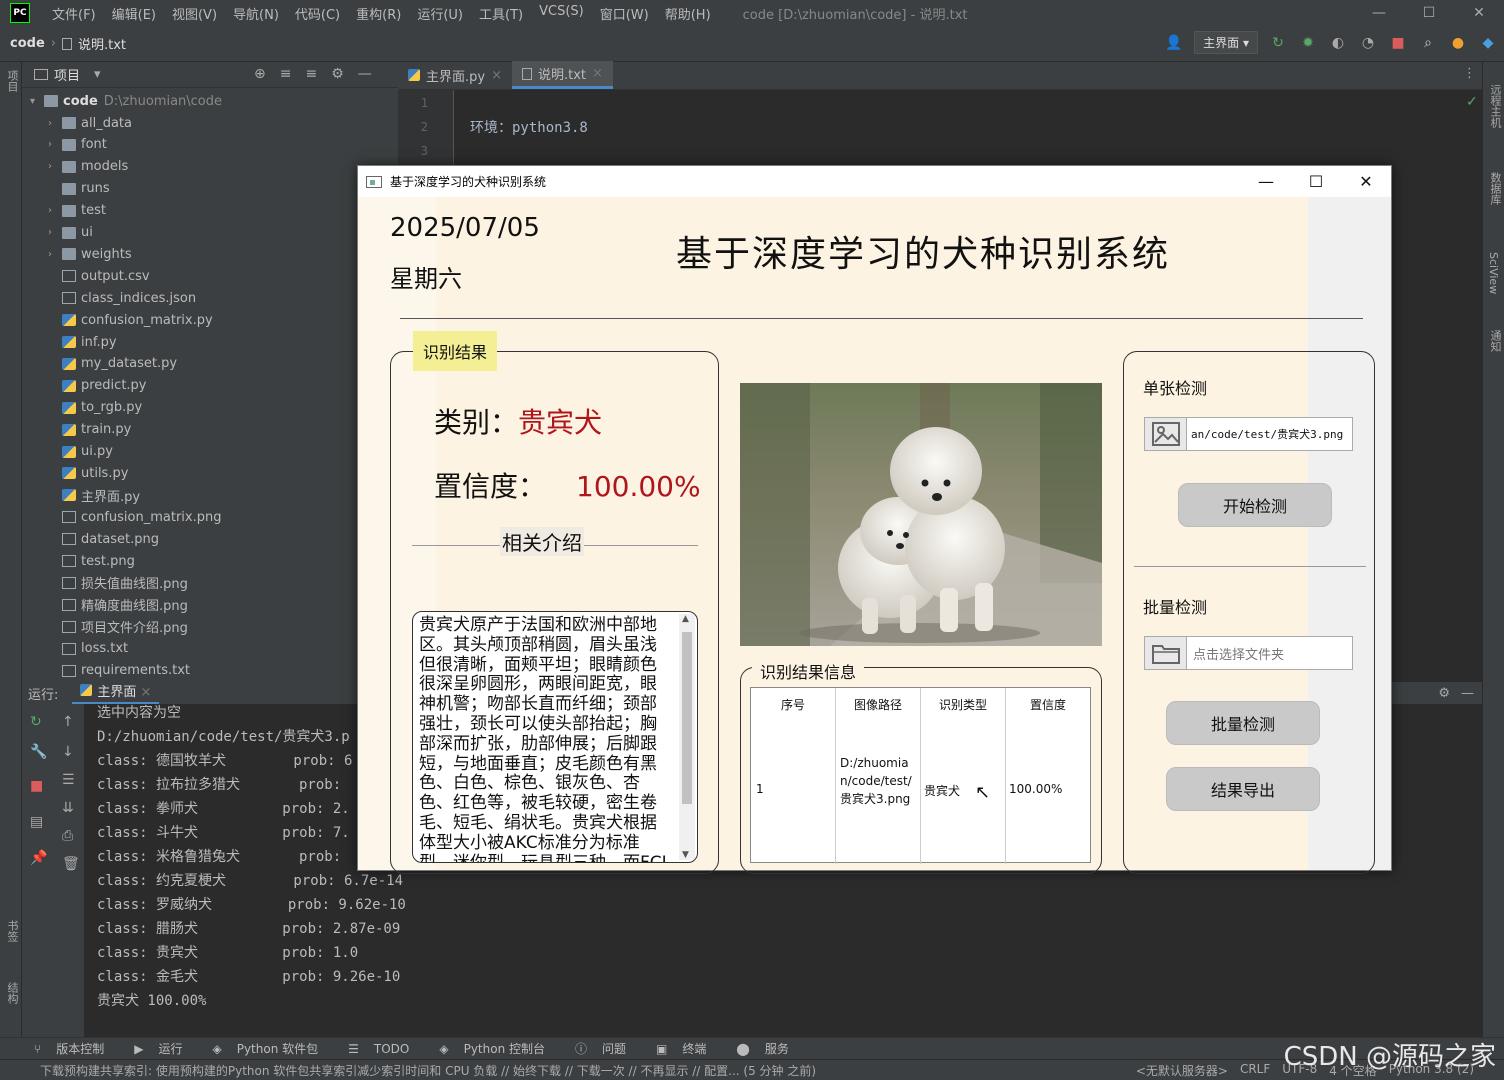 The width and height of the screenshot is (1504, 1080). What do you see at coordinates (103, 539) in the screenshot?
I see `tree-file: dataset.png` at bounding box center [103, 539].